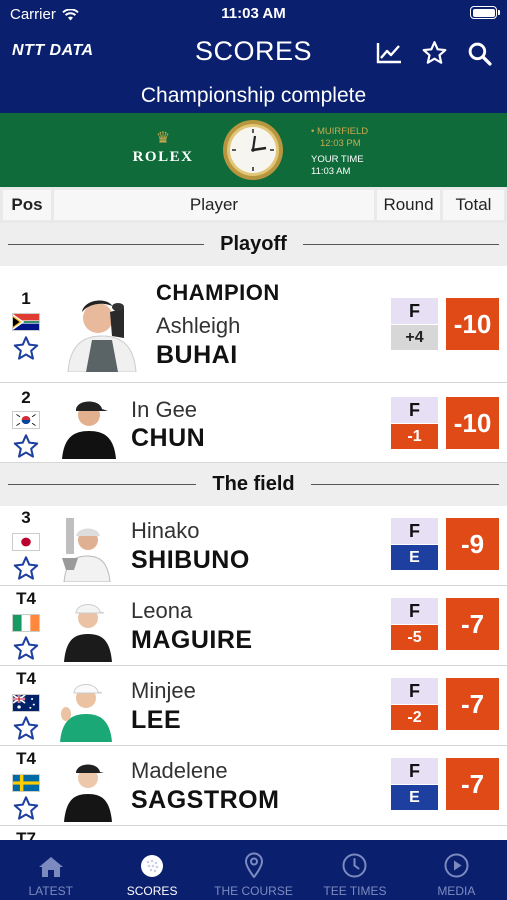 The image size is (507, 900). I want to click on champion-label: CHAMPION, so click(218, 292).